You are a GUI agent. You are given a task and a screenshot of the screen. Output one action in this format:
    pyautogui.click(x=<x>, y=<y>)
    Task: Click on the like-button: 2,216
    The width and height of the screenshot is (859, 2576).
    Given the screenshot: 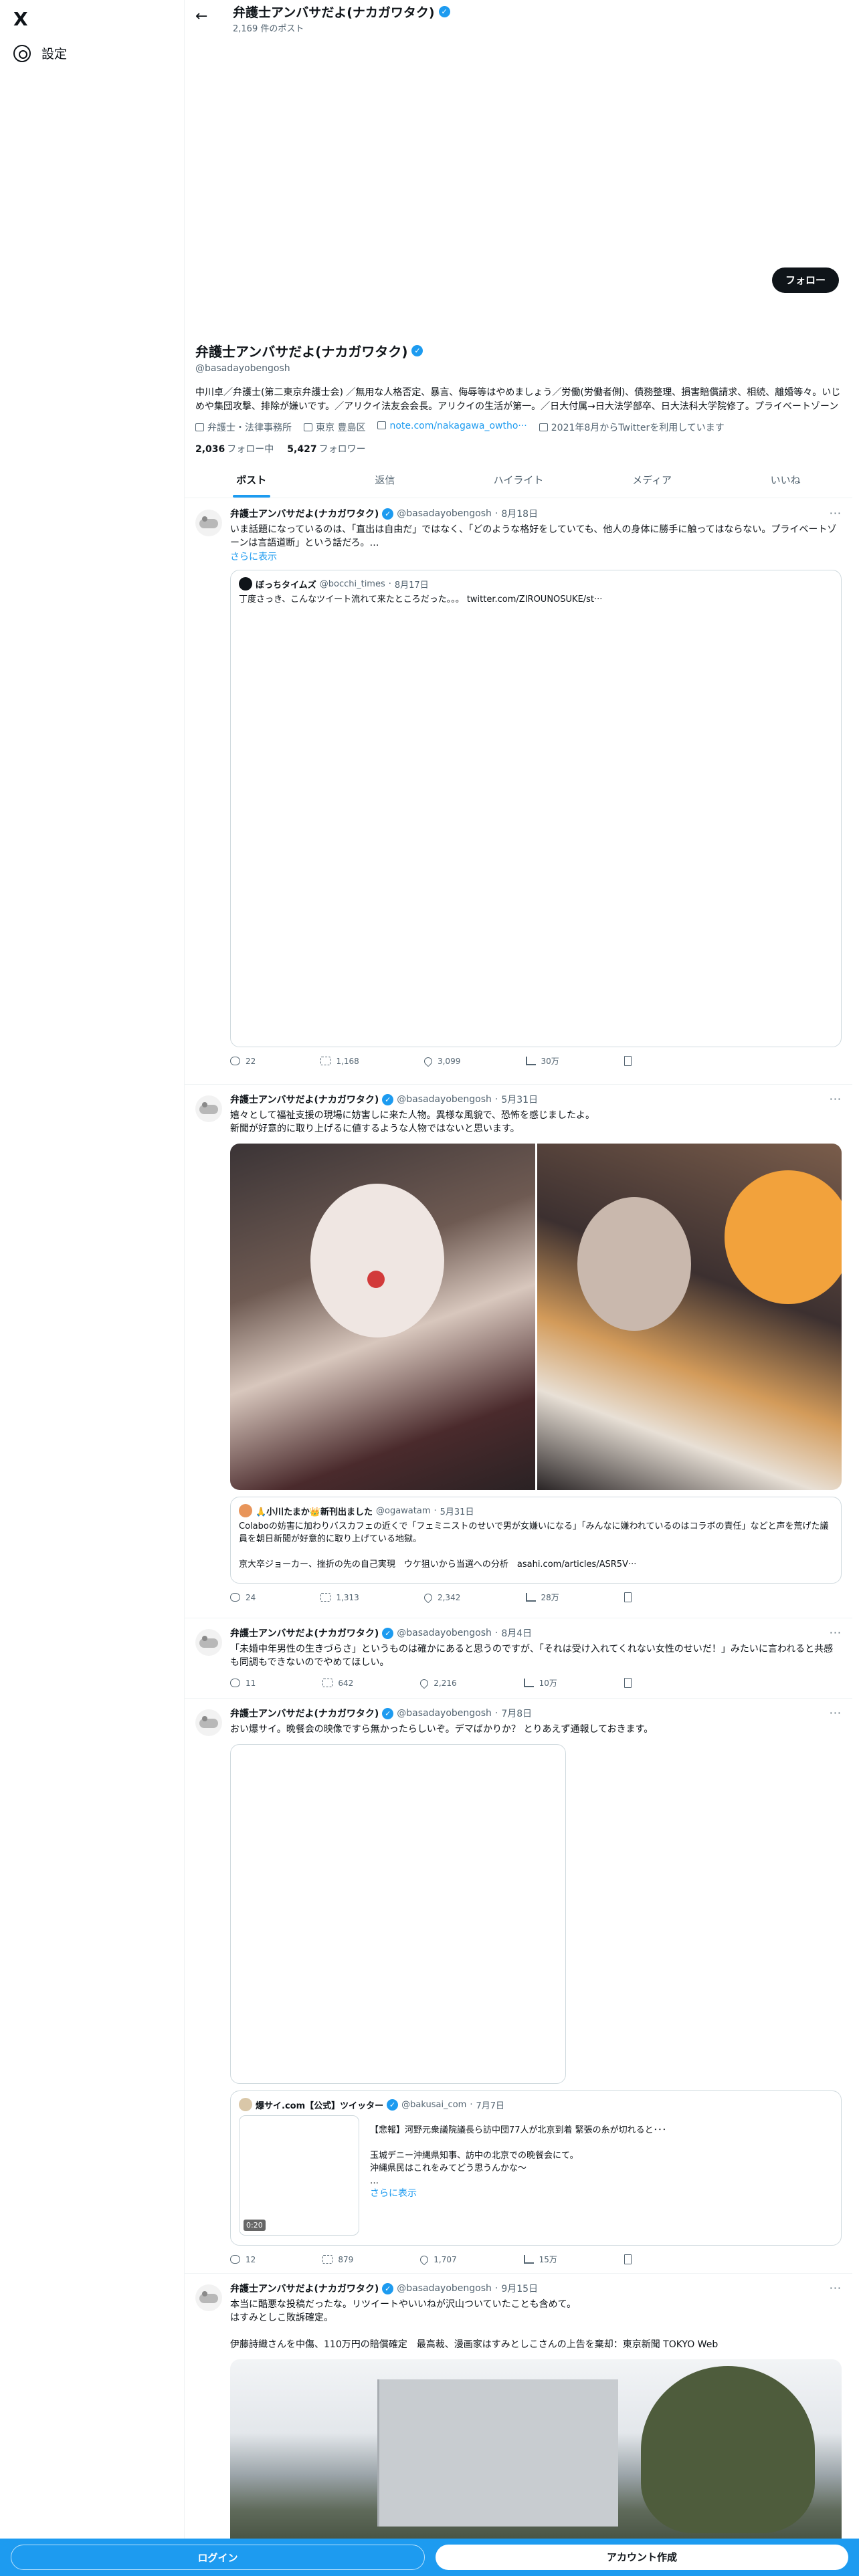 What is the action you would take?
    pyautogui.click(x=438, y=1683)
    